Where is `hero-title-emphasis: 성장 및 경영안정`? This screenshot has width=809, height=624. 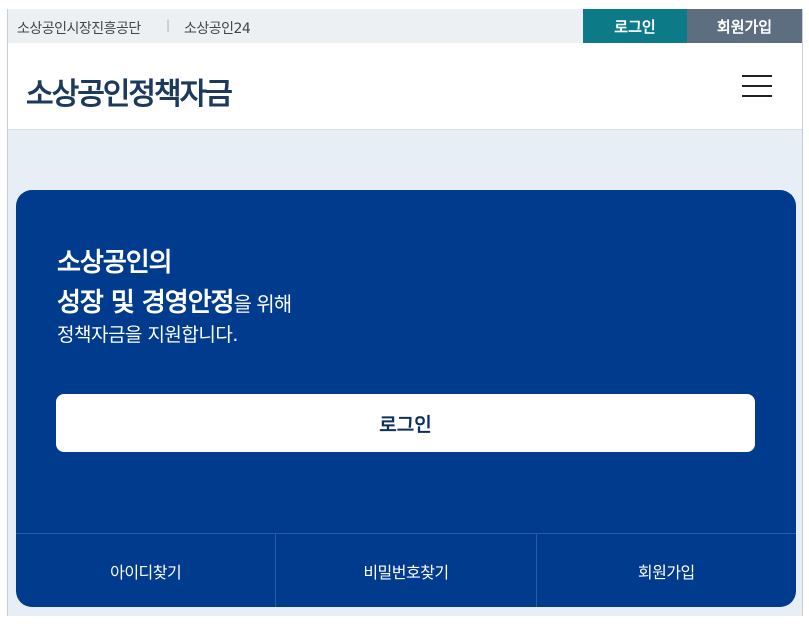
hero-title-emphasis: 성장 및 경영안정 is located at coordinates (146, 303).